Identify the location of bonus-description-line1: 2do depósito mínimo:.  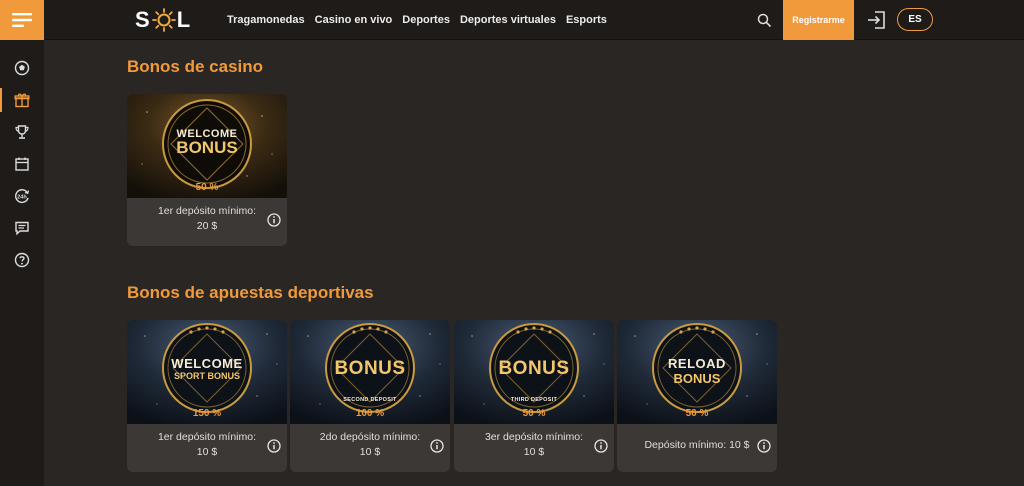
(370, 437).